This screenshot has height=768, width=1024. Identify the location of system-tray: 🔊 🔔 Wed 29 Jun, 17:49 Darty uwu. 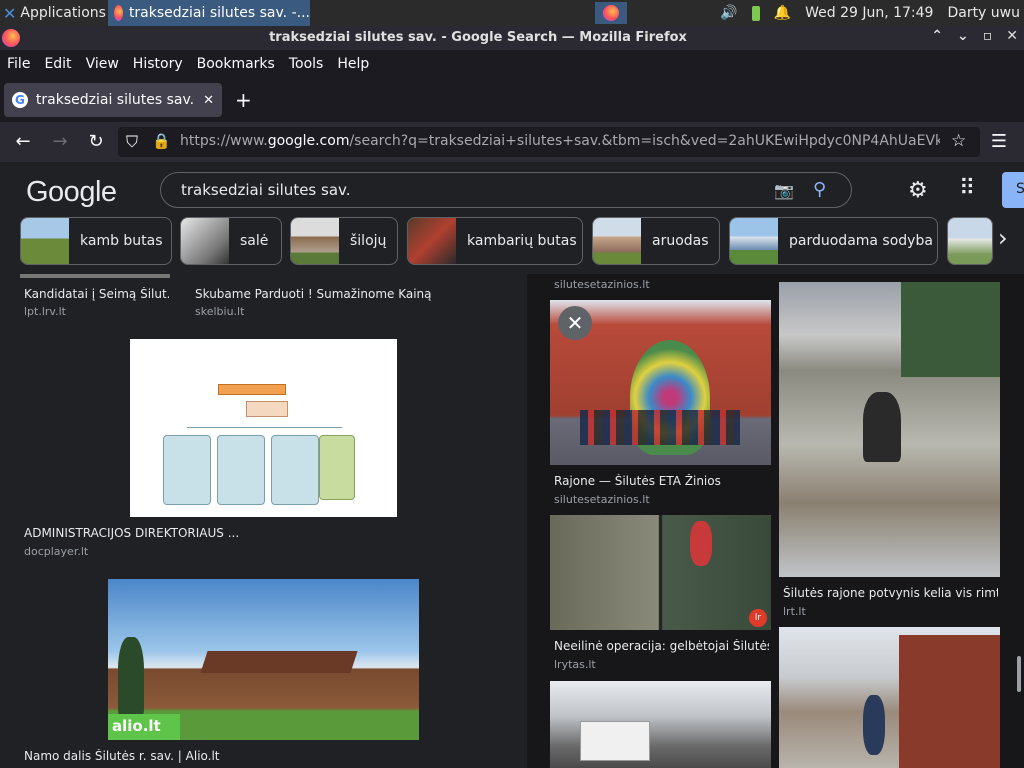
(872, 13).